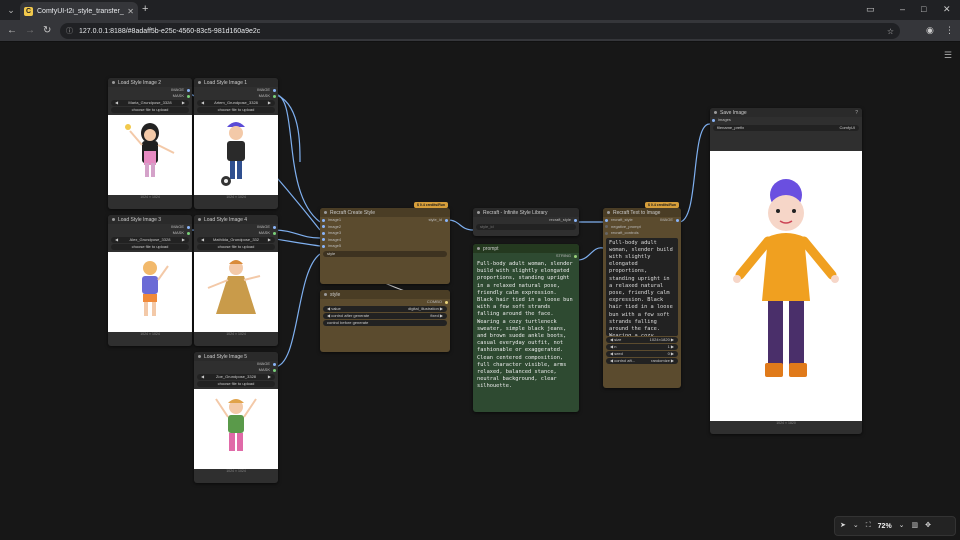 This screenshot has width=960, height=540. I want to click on node-title: Load Style Image 4, so click(226, 219).